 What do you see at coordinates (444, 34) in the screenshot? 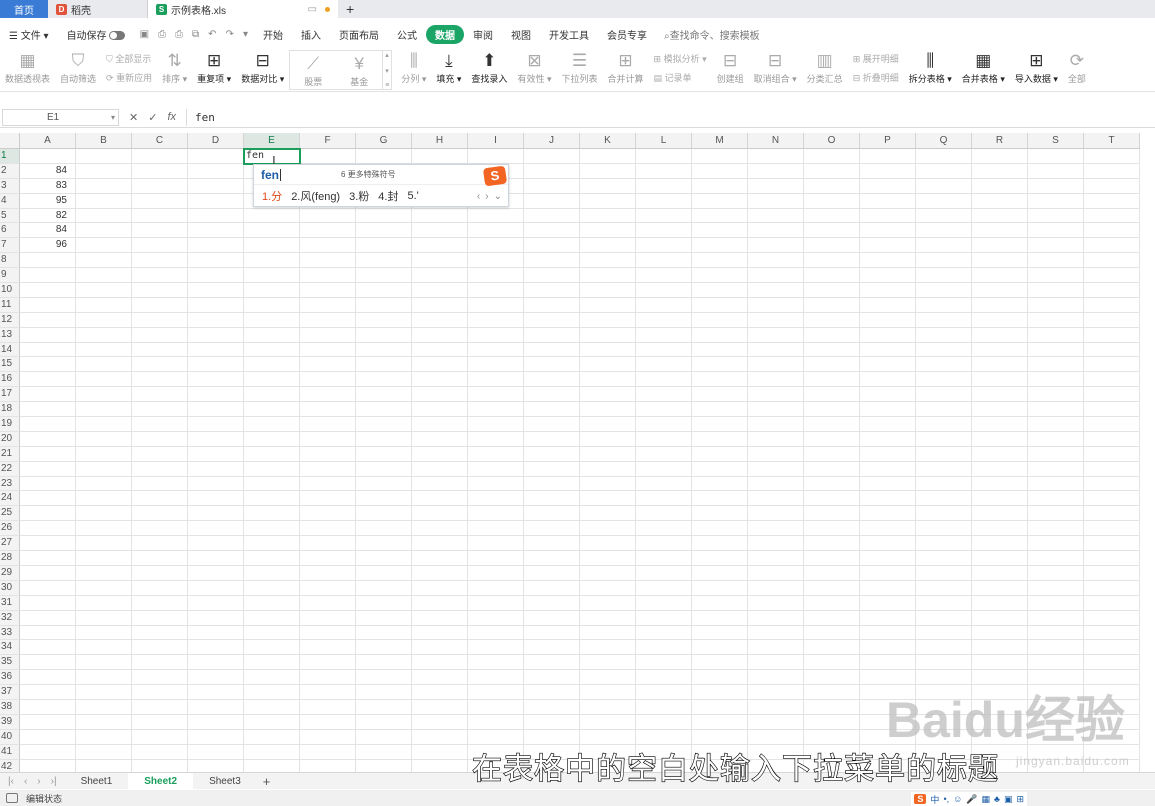
I see `menu-tab-data: 数据` at bounding box center [444, 34].